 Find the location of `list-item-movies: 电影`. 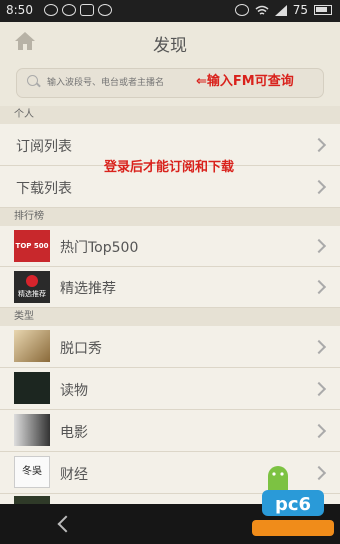

list-item-movies: 电影 is located at coordinates (170, 431).